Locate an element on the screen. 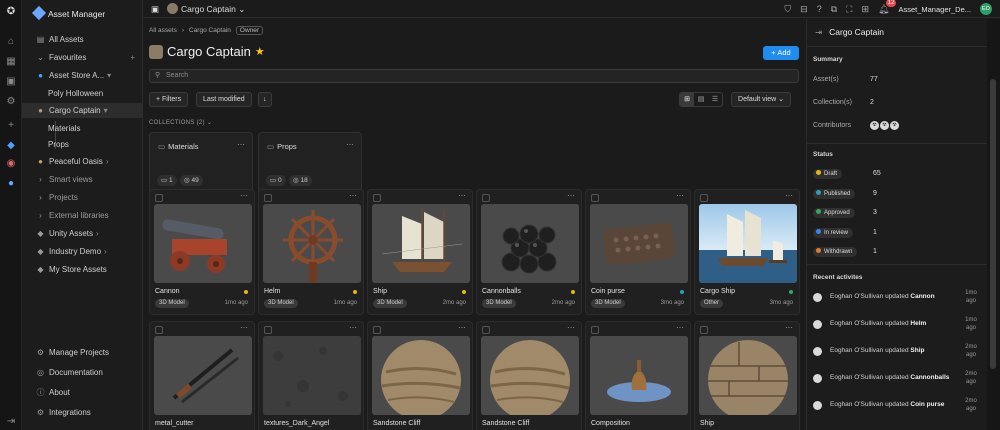  asset-card: ⋯ Helm 3D Model 1mo ago is located at coordinates (311, 252).